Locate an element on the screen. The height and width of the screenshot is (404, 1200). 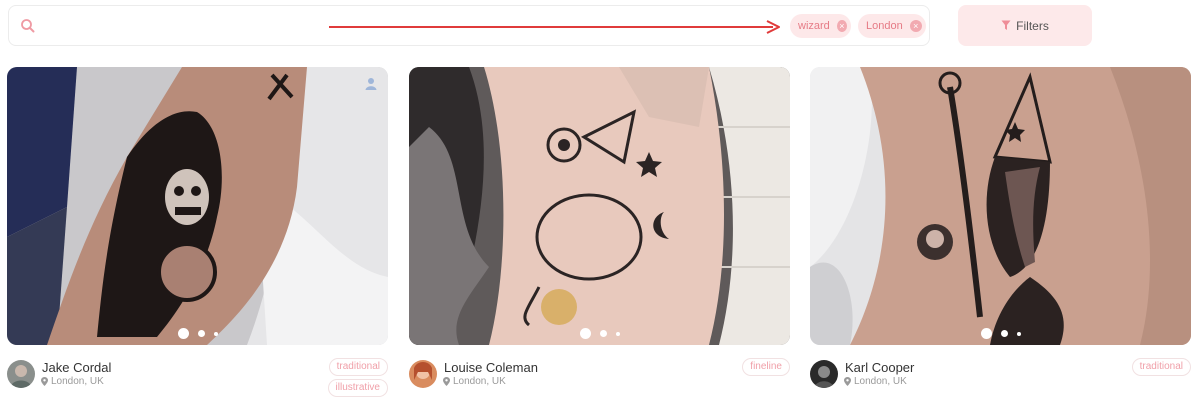
style-tags: traditional is located at coordinates (1161, 367).